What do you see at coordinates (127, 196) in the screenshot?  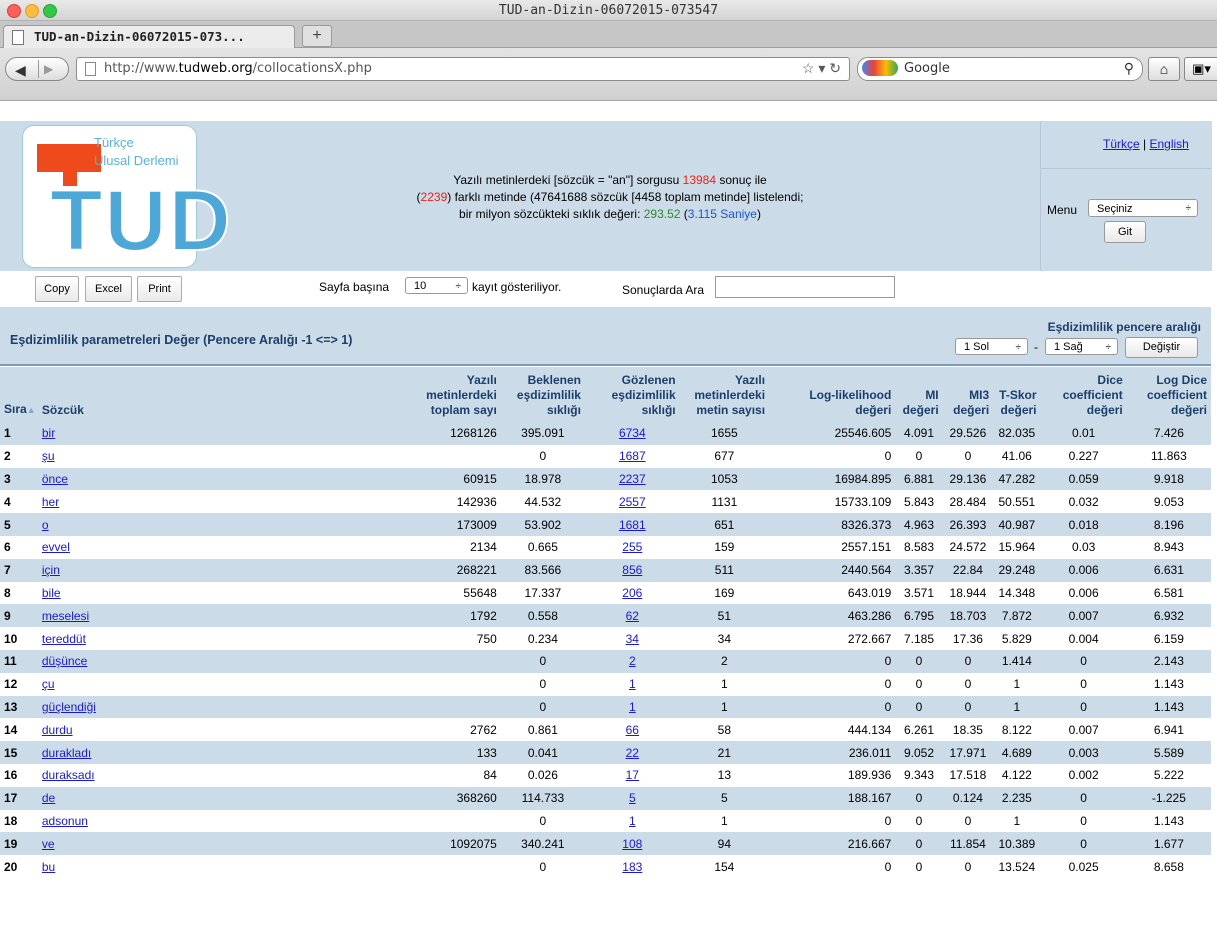 I see `tud-logo: Türkçe Ulusal Derlemi TUD` at bounding box center [127, 196].